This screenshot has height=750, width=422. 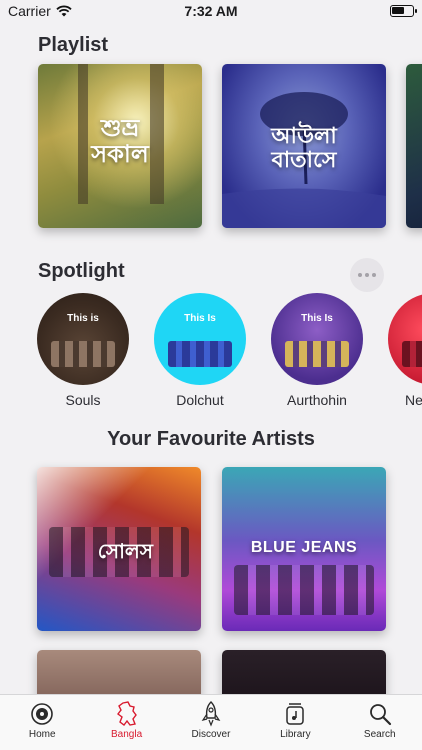 I want to click on library-icon, so click(x=295, y=714).